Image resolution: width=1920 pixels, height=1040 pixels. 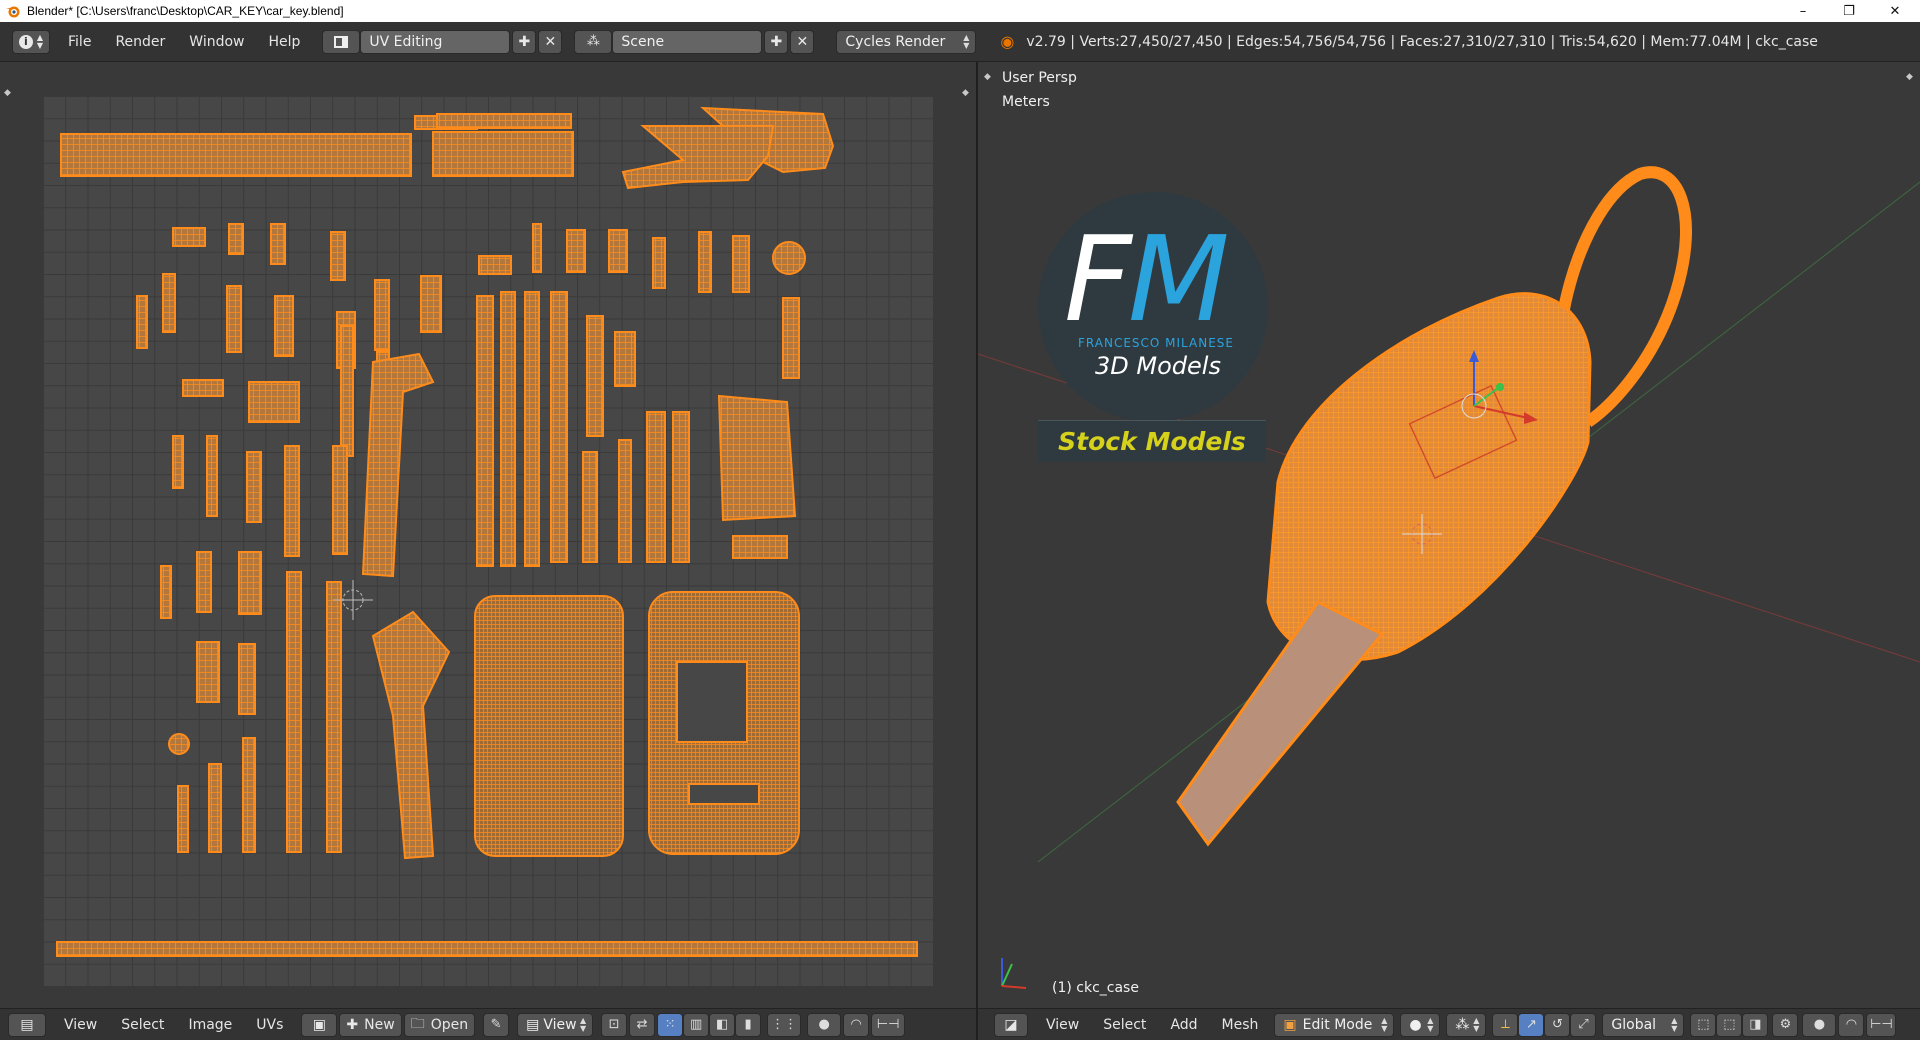 I want to click on vertex-select-button: ⬚, so click(x=1703, y=1024).